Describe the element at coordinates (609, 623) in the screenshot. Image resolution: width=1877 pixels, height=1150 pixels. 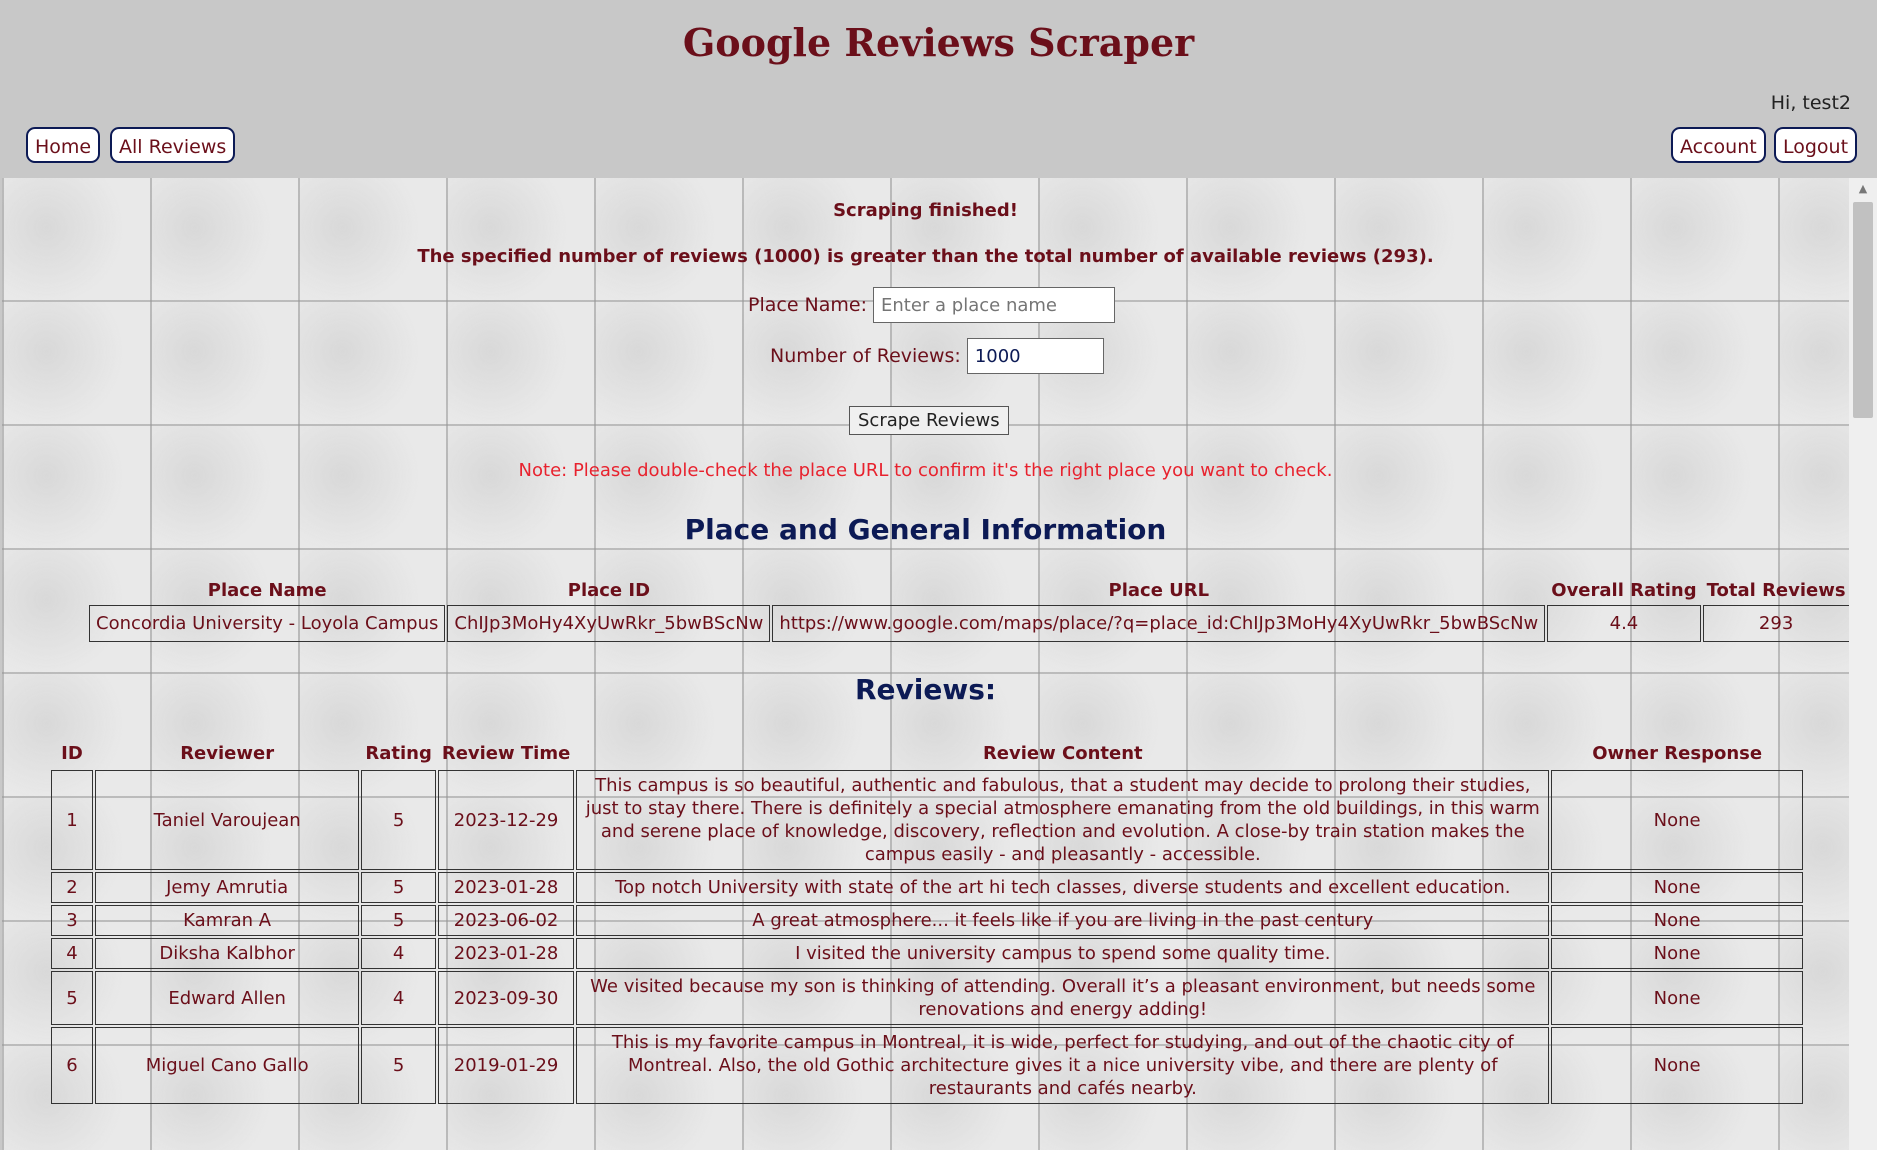
I see `place-id-cell: ChIJp3MoHy4XyUwRkr_5bwBScNw` at that location.